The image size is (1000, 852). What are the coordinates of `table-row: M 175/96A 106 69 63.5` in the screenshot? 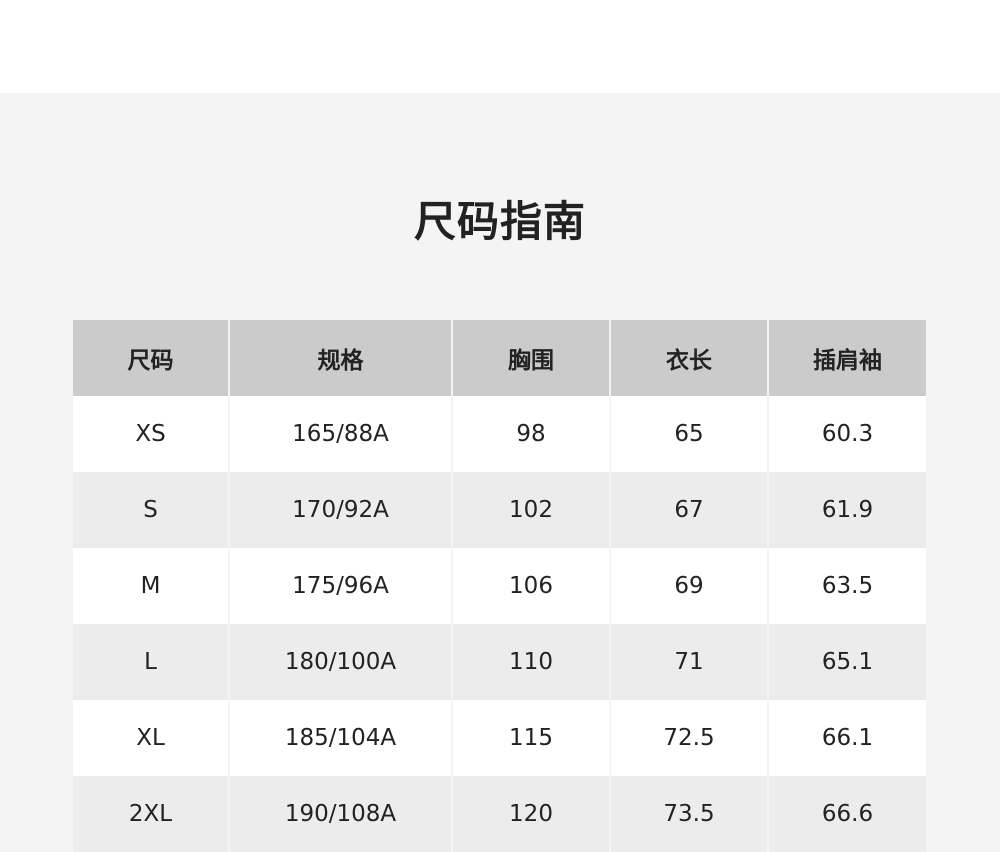 It's located at (499, 586).